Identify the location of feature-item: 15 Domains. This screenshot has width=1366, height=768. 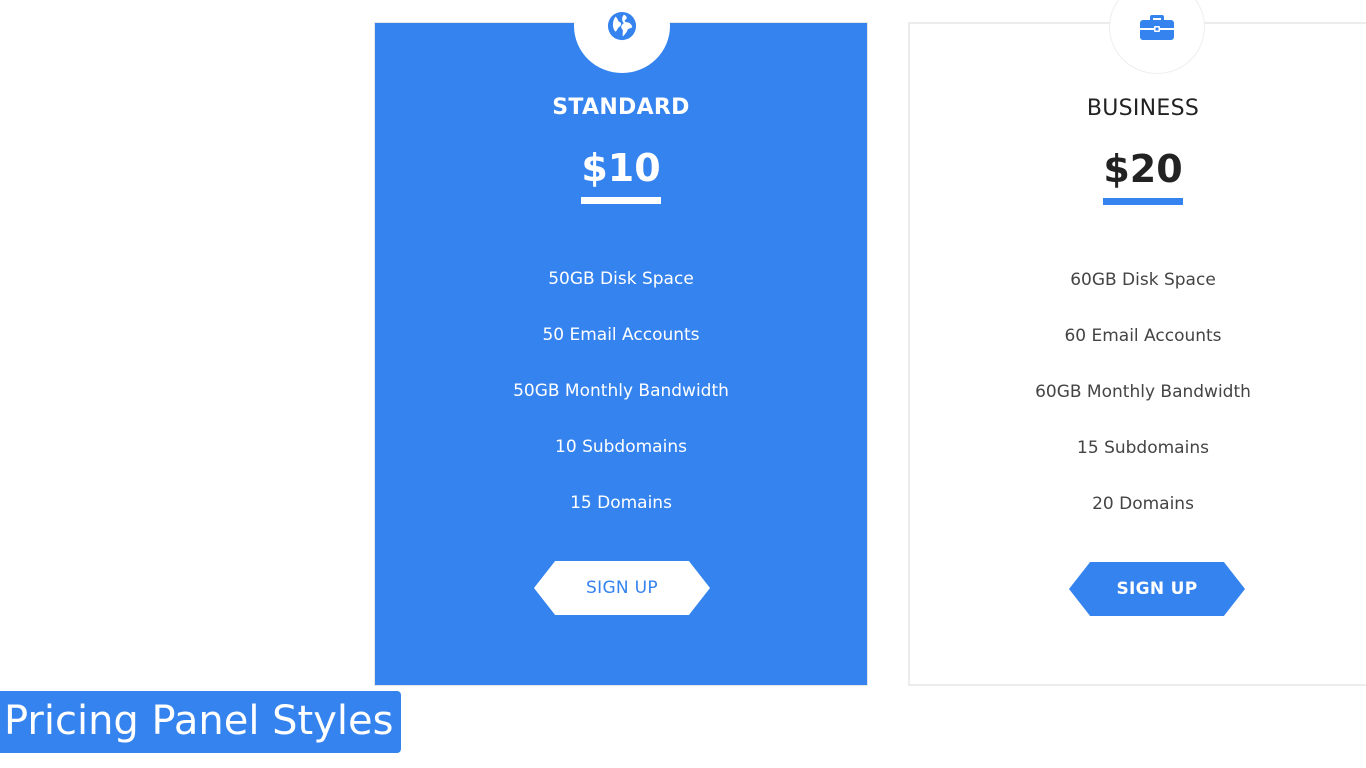
(621, 503).